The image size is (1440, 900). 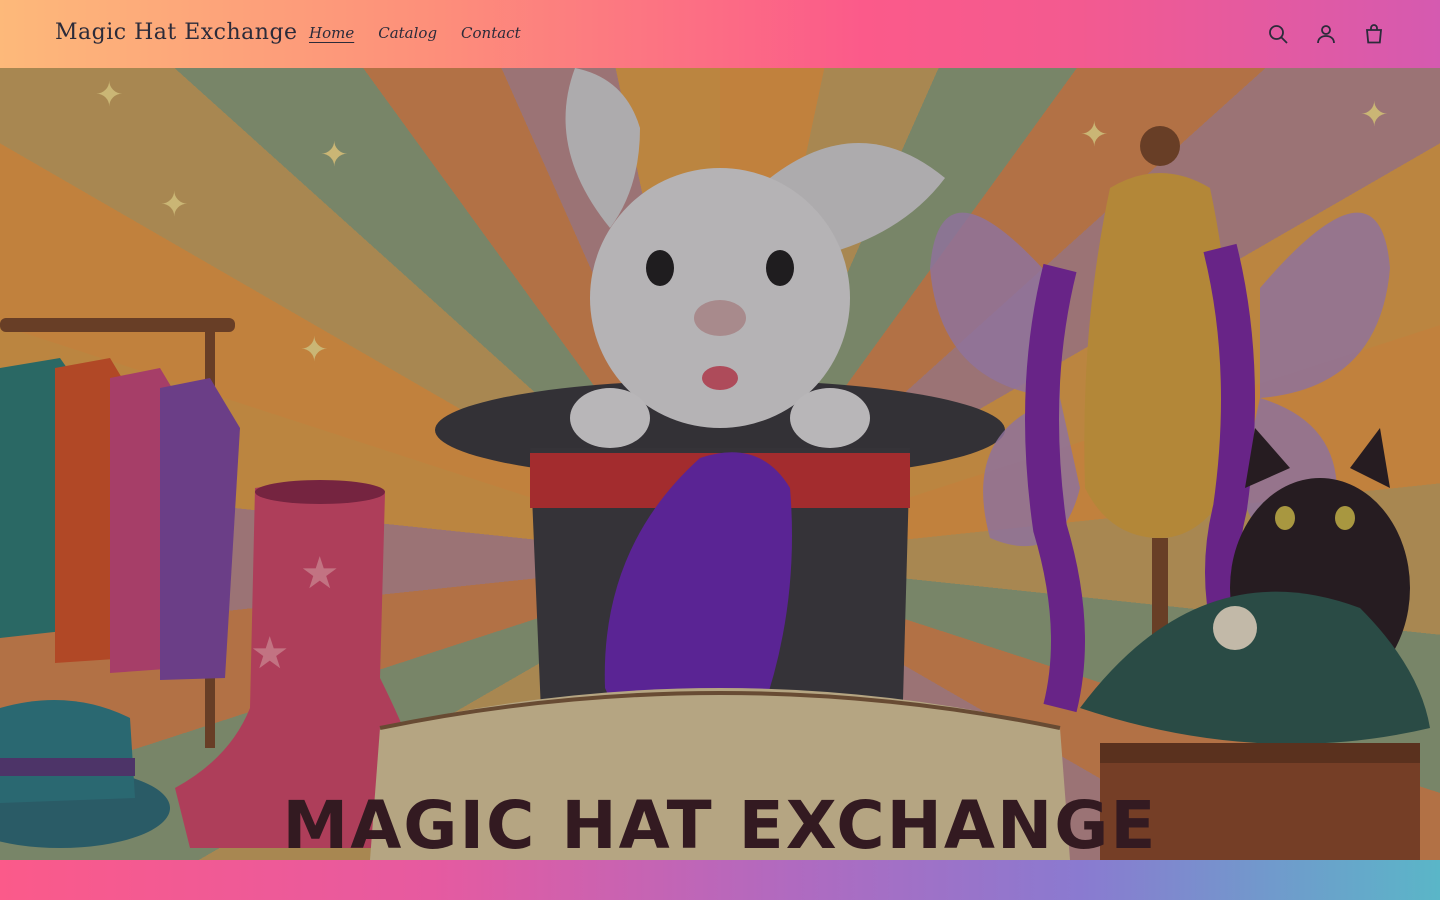 What do you see at coordinates (407, 33) in the screenshot?
I see `nav-catalog-link: Catalog` at bounding box center [407, 33].